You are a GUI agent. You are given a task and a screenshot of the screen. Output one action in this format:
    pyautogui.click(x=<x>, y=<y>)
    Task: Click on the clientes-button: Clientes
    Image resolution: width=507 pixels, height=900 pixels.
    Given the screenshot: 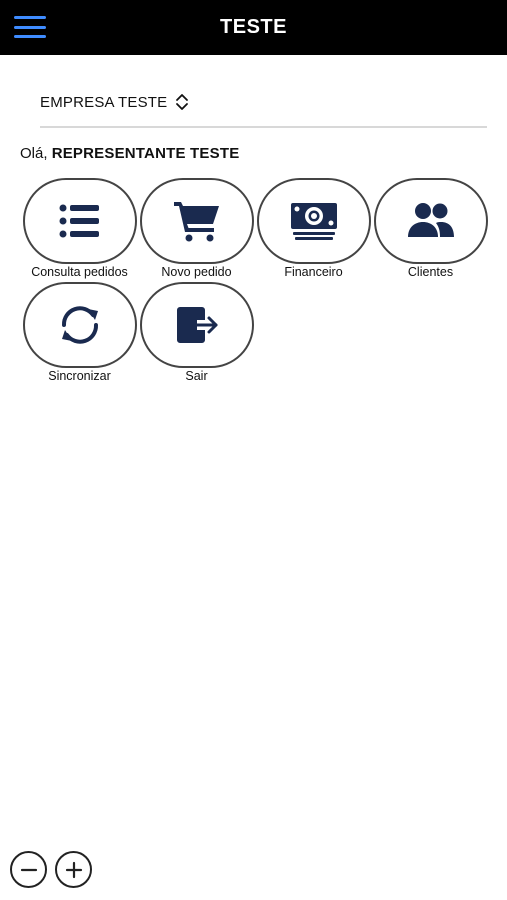 What is the action you would take?
    pyautogui.click(x=430, y=229)
    